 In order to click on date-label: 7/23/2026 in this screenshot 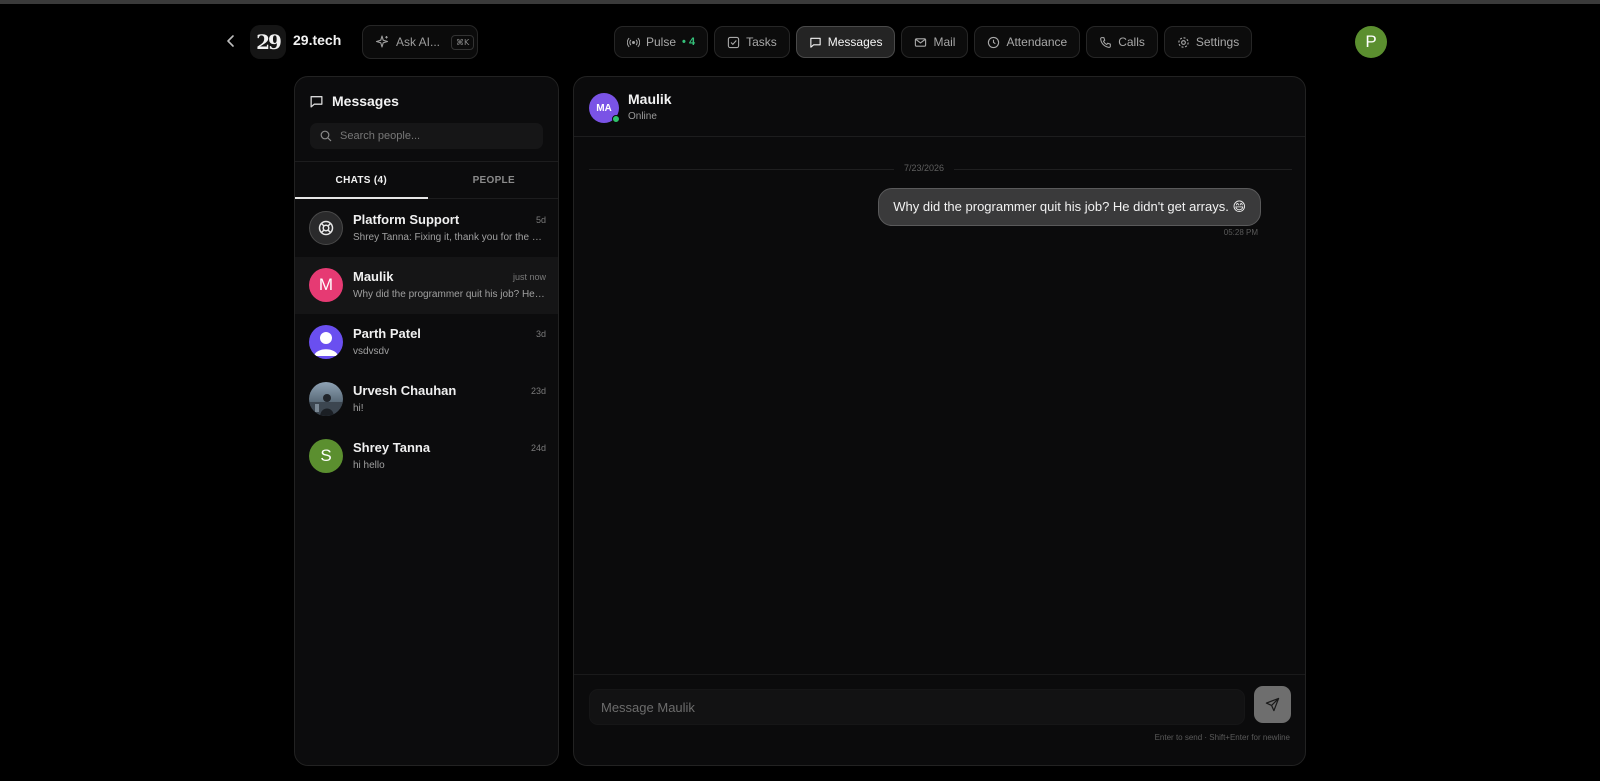, I will do `click(924, 168)`.